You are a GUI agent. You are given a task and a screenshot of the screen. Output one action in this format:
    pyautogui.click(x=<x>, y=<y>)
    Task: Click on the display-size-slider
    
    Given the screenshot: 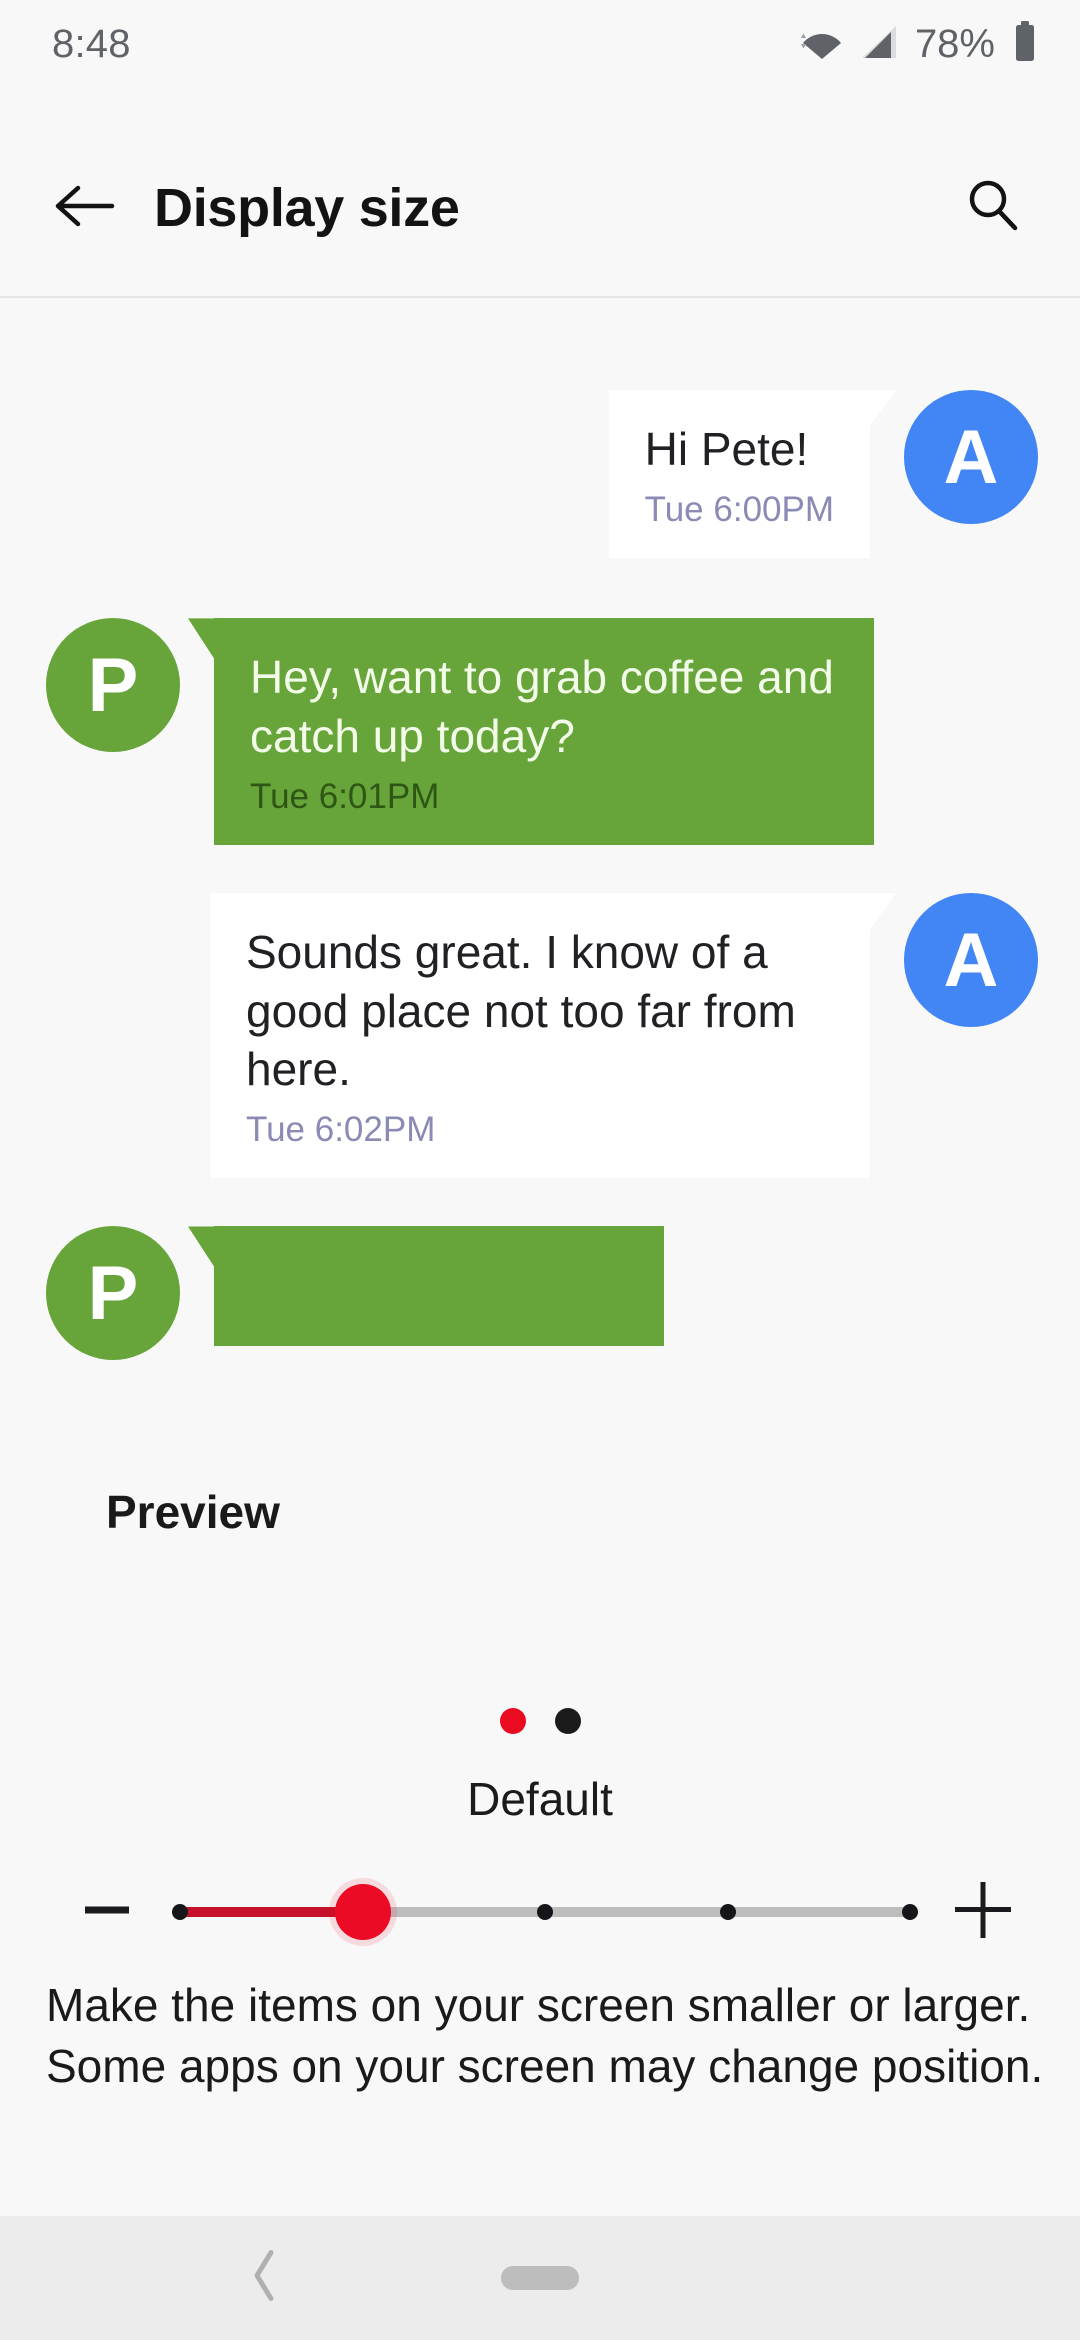 What is the action you would take?
    pyautogui.click(x=545, y=1912)
    